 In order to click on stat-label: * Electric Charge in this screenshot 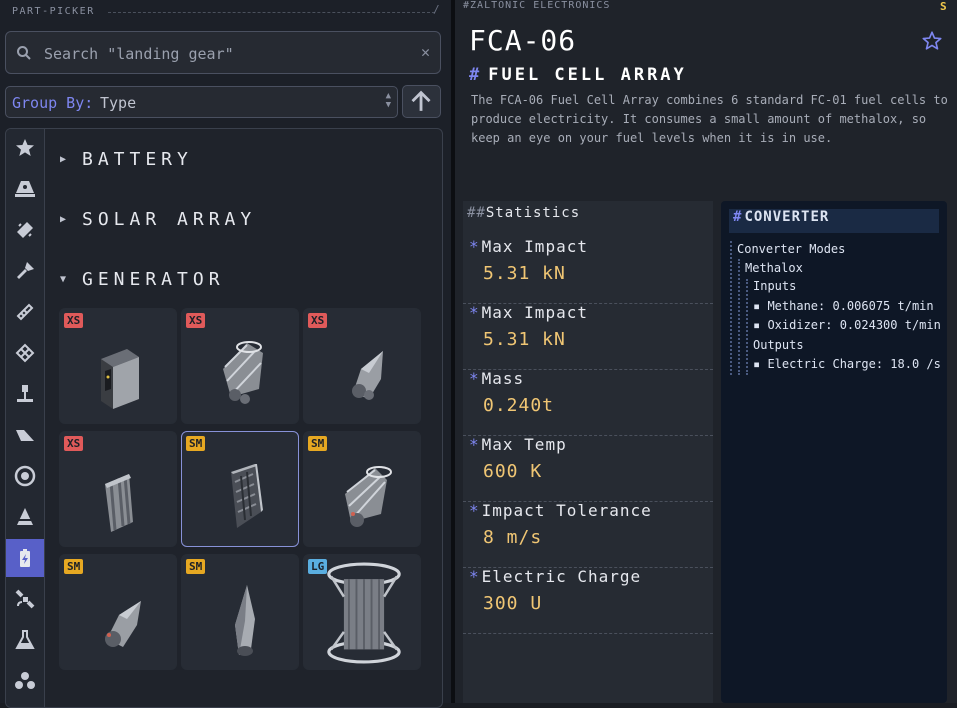, I will do `click(555, 576)`.